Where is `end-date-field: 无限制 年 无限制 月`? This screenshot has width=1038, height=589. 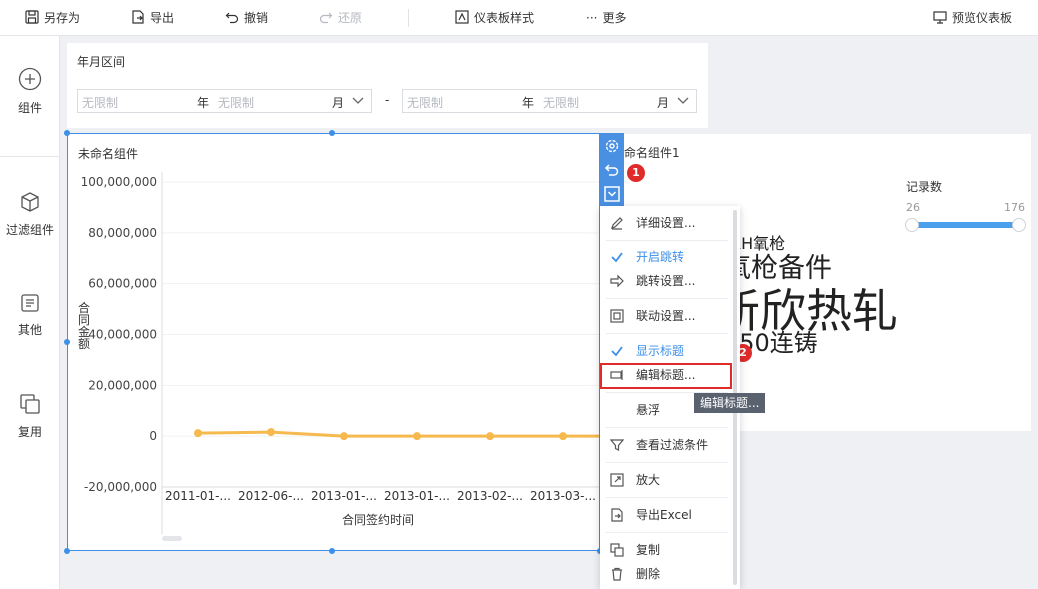
end-date-field: 无限制 年 无限制 月 is located at coordinates (549, 101).